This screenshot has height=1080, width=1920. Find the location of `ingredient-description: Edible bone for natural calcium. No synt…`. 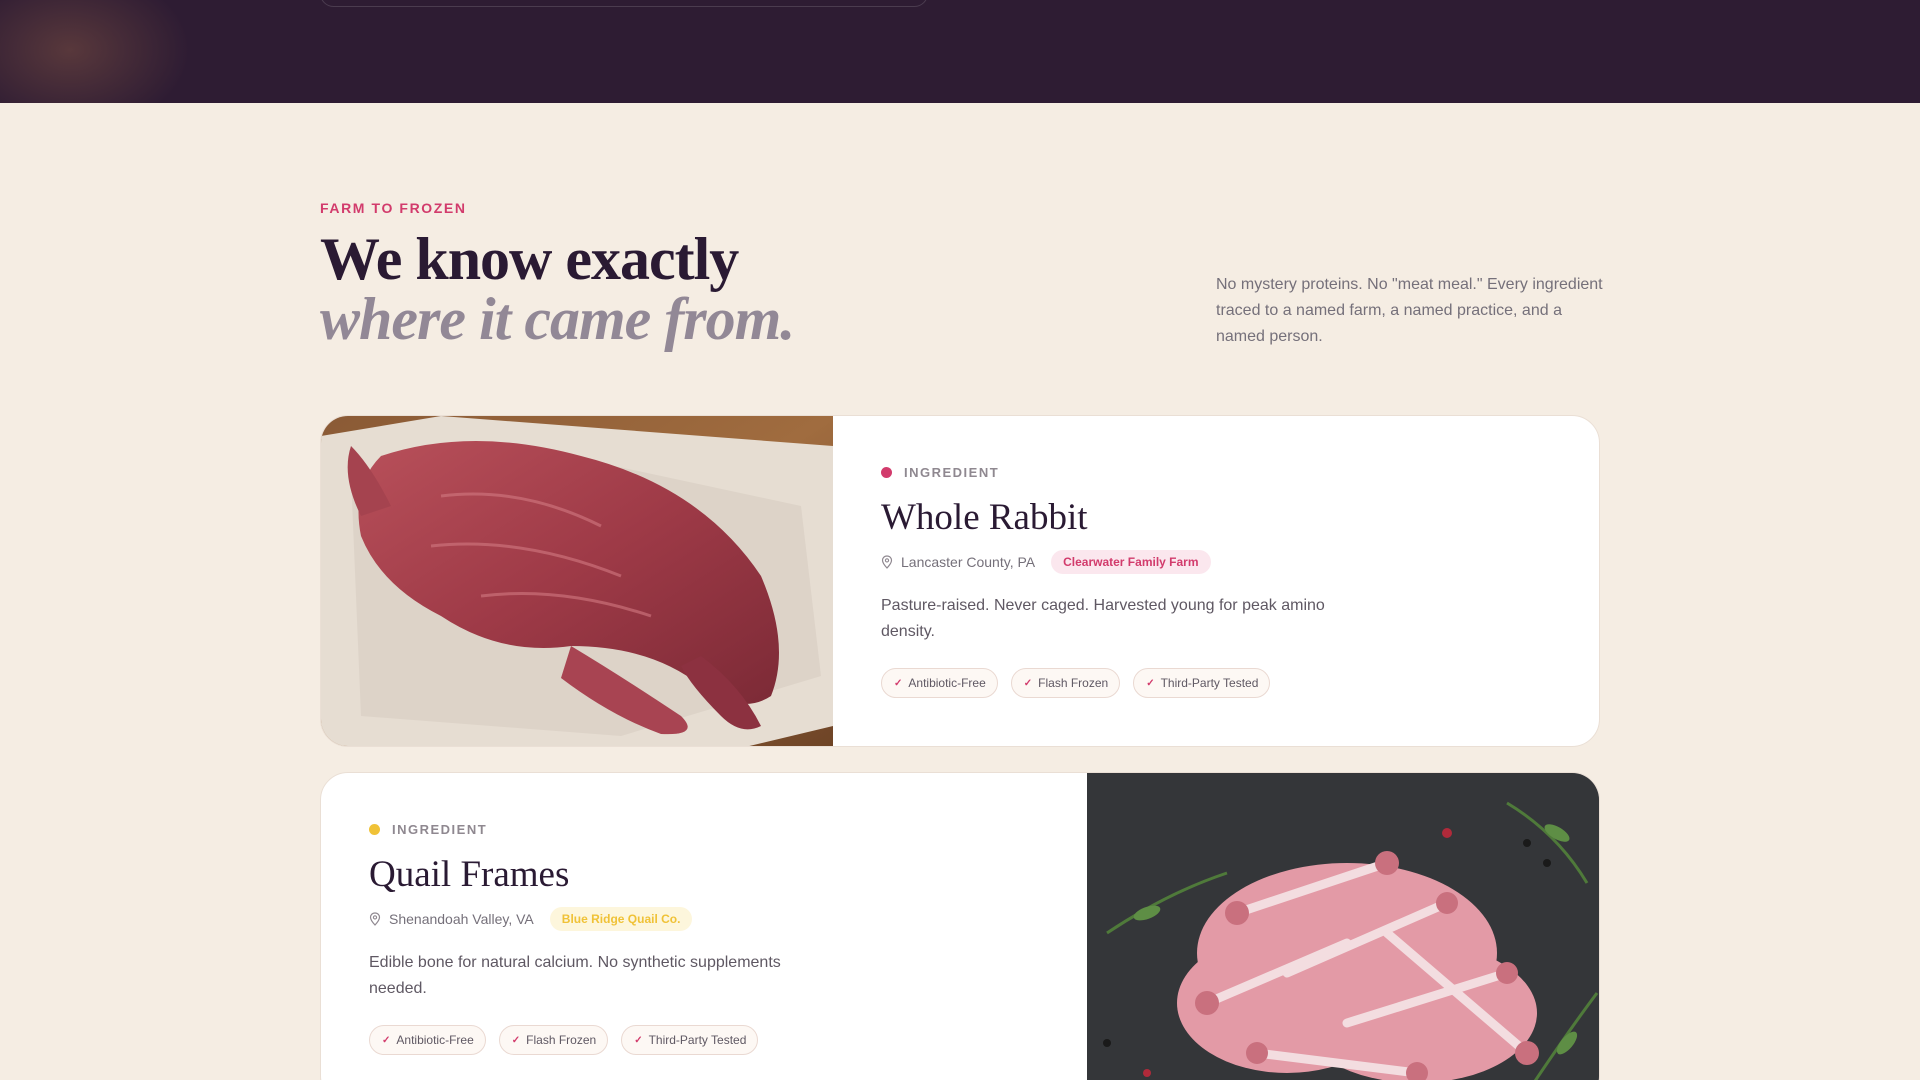

ingredient-description: Edible bone for natural calcium. No synt… is located at coordinates (575, 975).